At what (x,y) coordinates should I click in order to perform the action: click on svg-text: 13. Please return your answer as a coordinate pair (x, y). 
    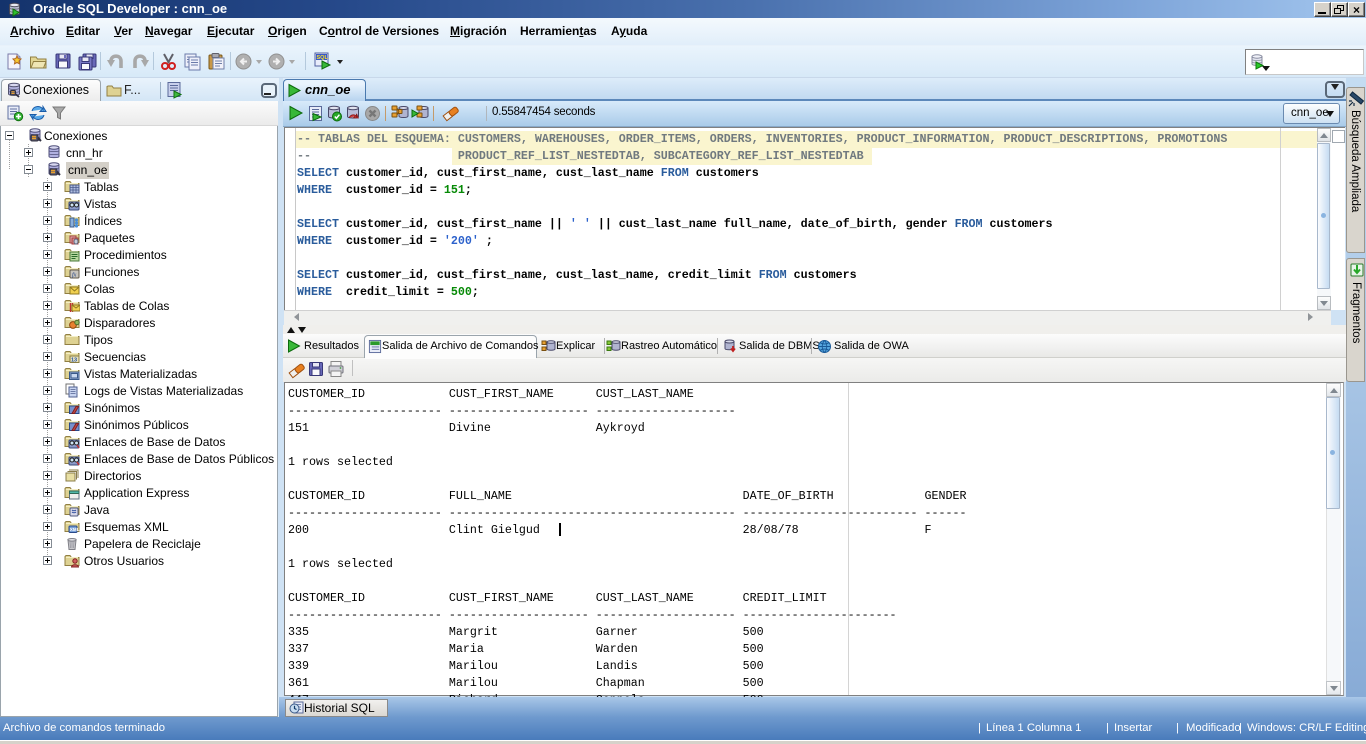
    Looking at the image, I should click on (74, 361).